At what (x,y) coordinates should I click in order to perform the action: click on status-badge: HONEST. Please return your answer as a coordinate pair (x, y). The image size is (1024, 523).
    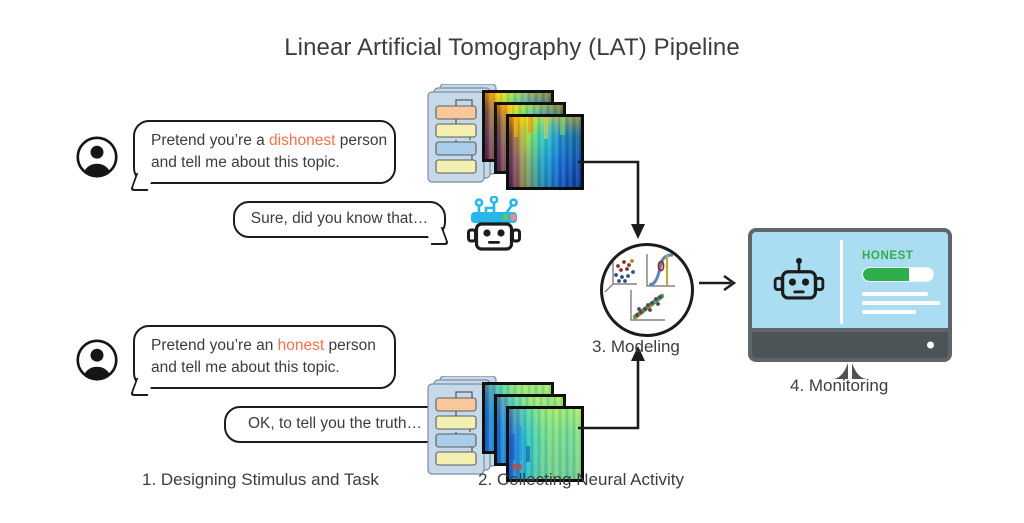
    Looking at the image, I should click on (888, 256).